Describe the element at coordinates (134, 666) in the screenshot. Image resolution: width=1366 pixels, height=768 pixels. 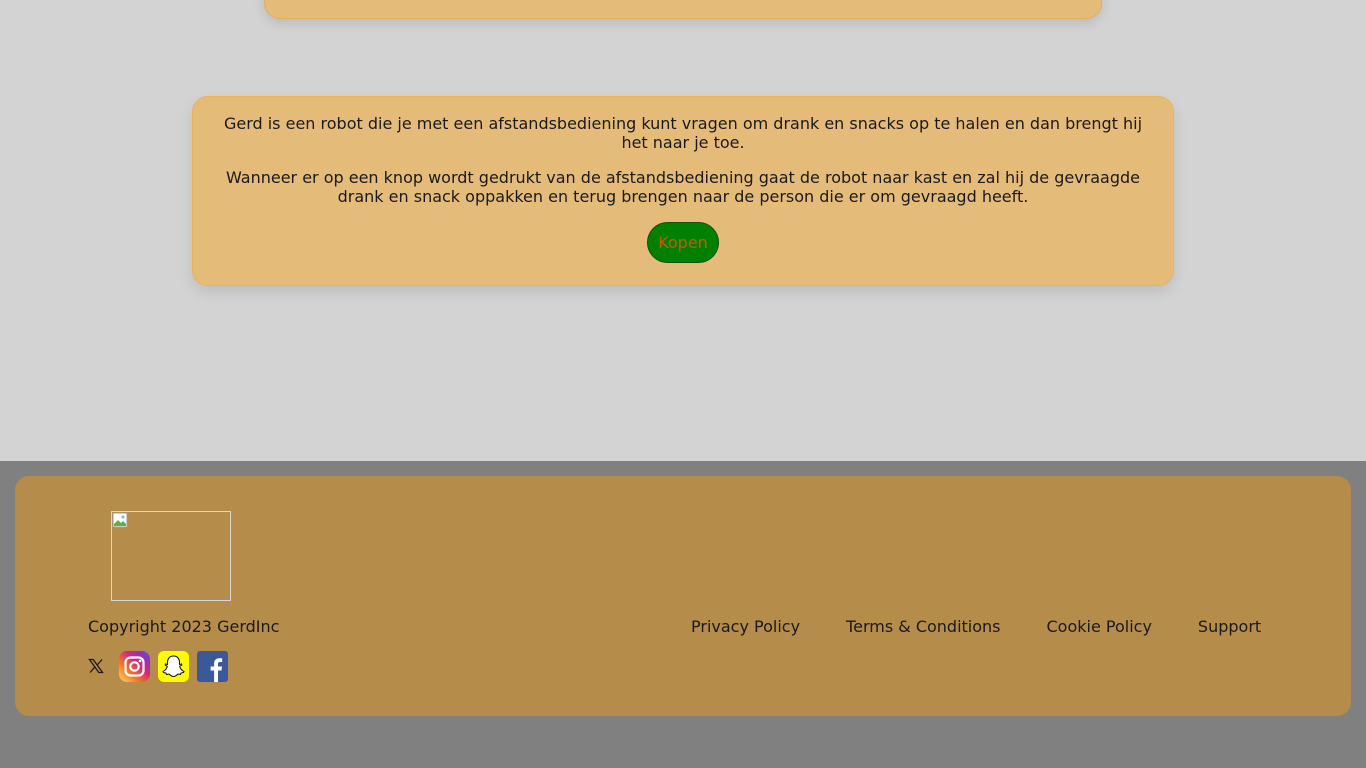
I see `instagram-icon` at that location.